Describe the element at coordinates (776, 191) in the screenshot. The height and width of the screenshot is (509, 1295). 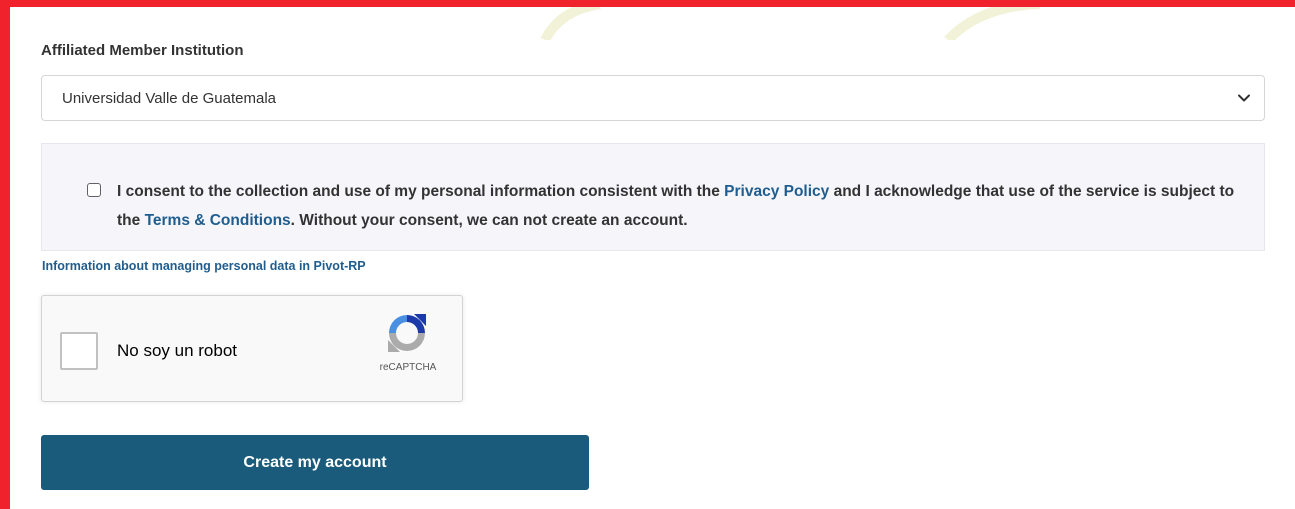
I see `privacy-policy-link: Privacy Policy` at that location.